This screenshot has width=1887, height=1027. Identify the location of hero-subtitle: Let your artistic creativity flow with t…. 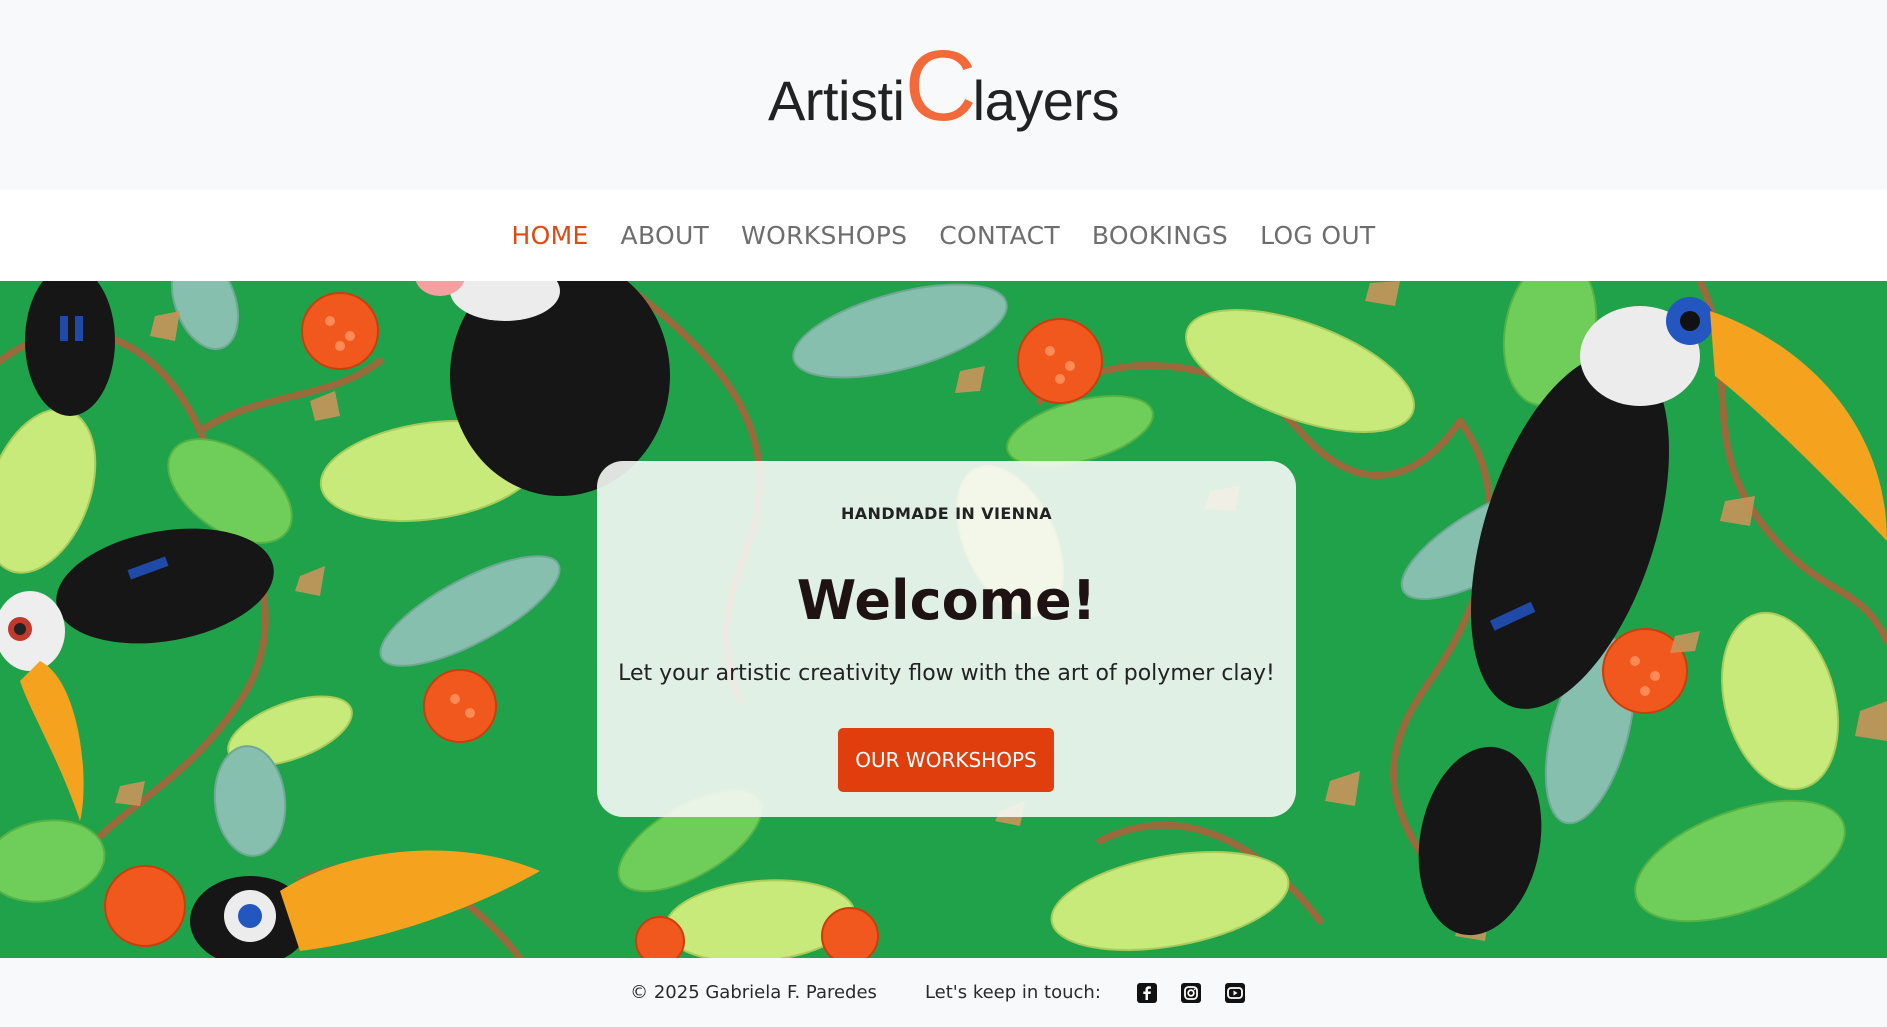
(946, 673).